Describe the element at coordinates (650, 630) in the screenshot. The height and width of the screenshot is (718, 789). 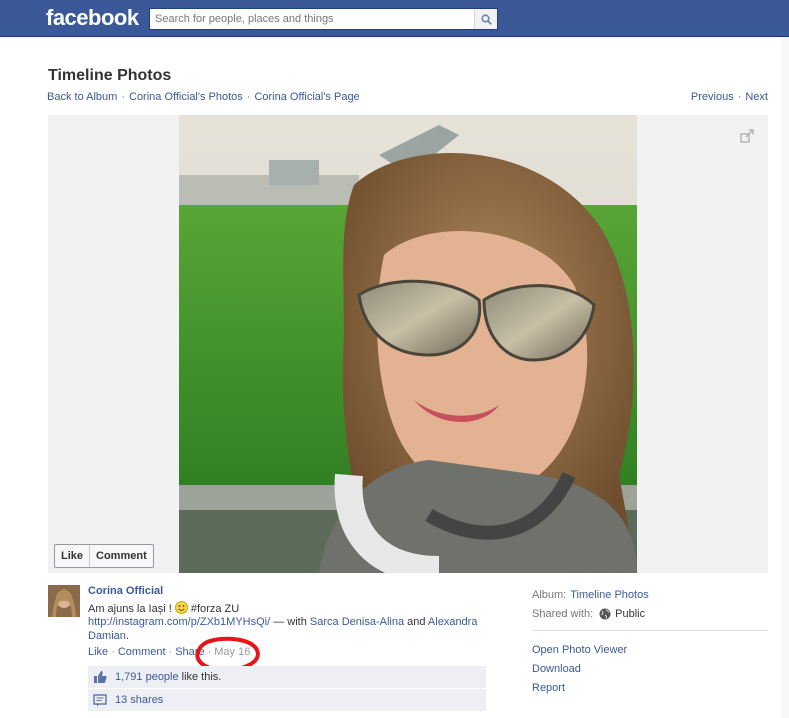
I see `meta-divider` at that location.